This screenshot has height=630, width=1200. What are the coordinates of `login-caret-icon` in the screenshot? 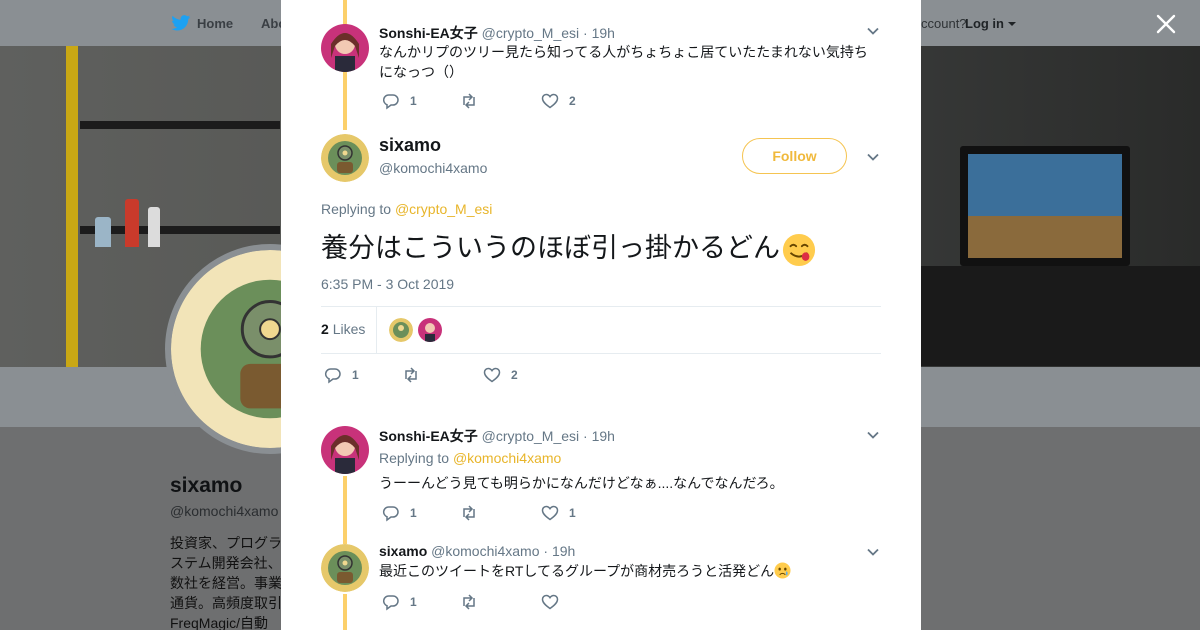 It's located at (1012, 24).